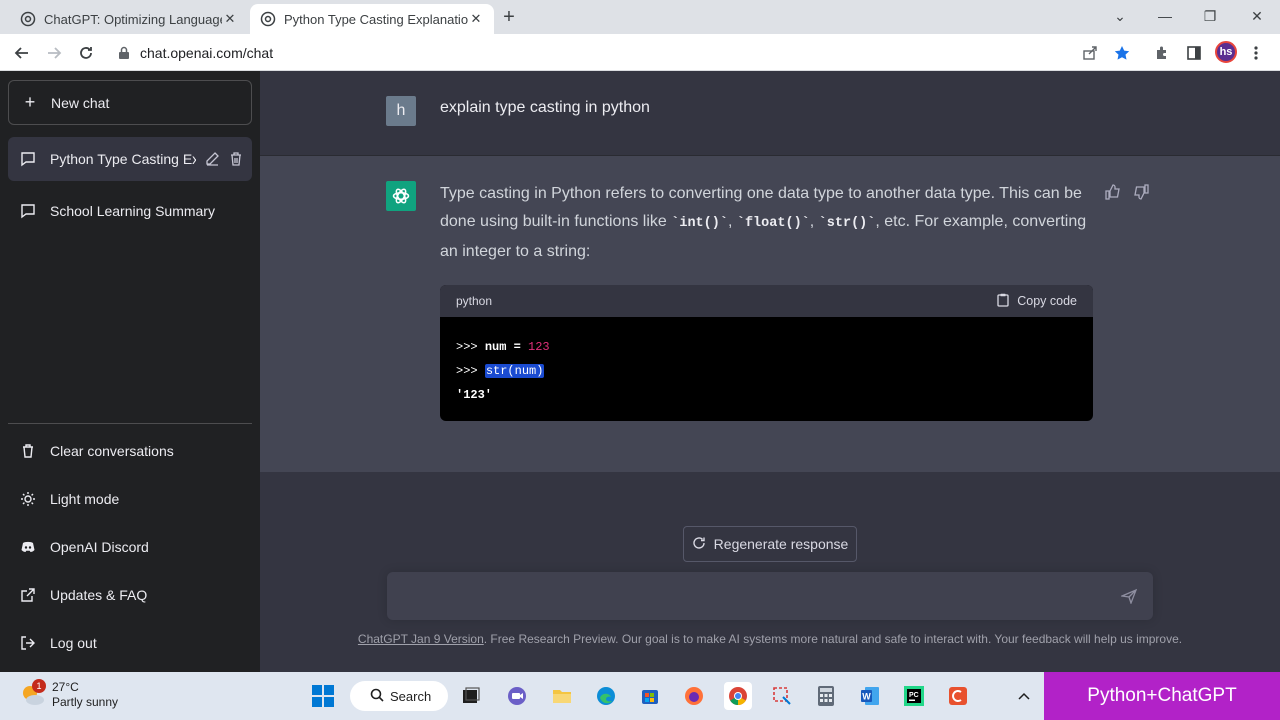 The image size is (1280, 720). Describe the element at coordinates (323, 696) in the screenshot. I see `windows-start-icon` at that location.